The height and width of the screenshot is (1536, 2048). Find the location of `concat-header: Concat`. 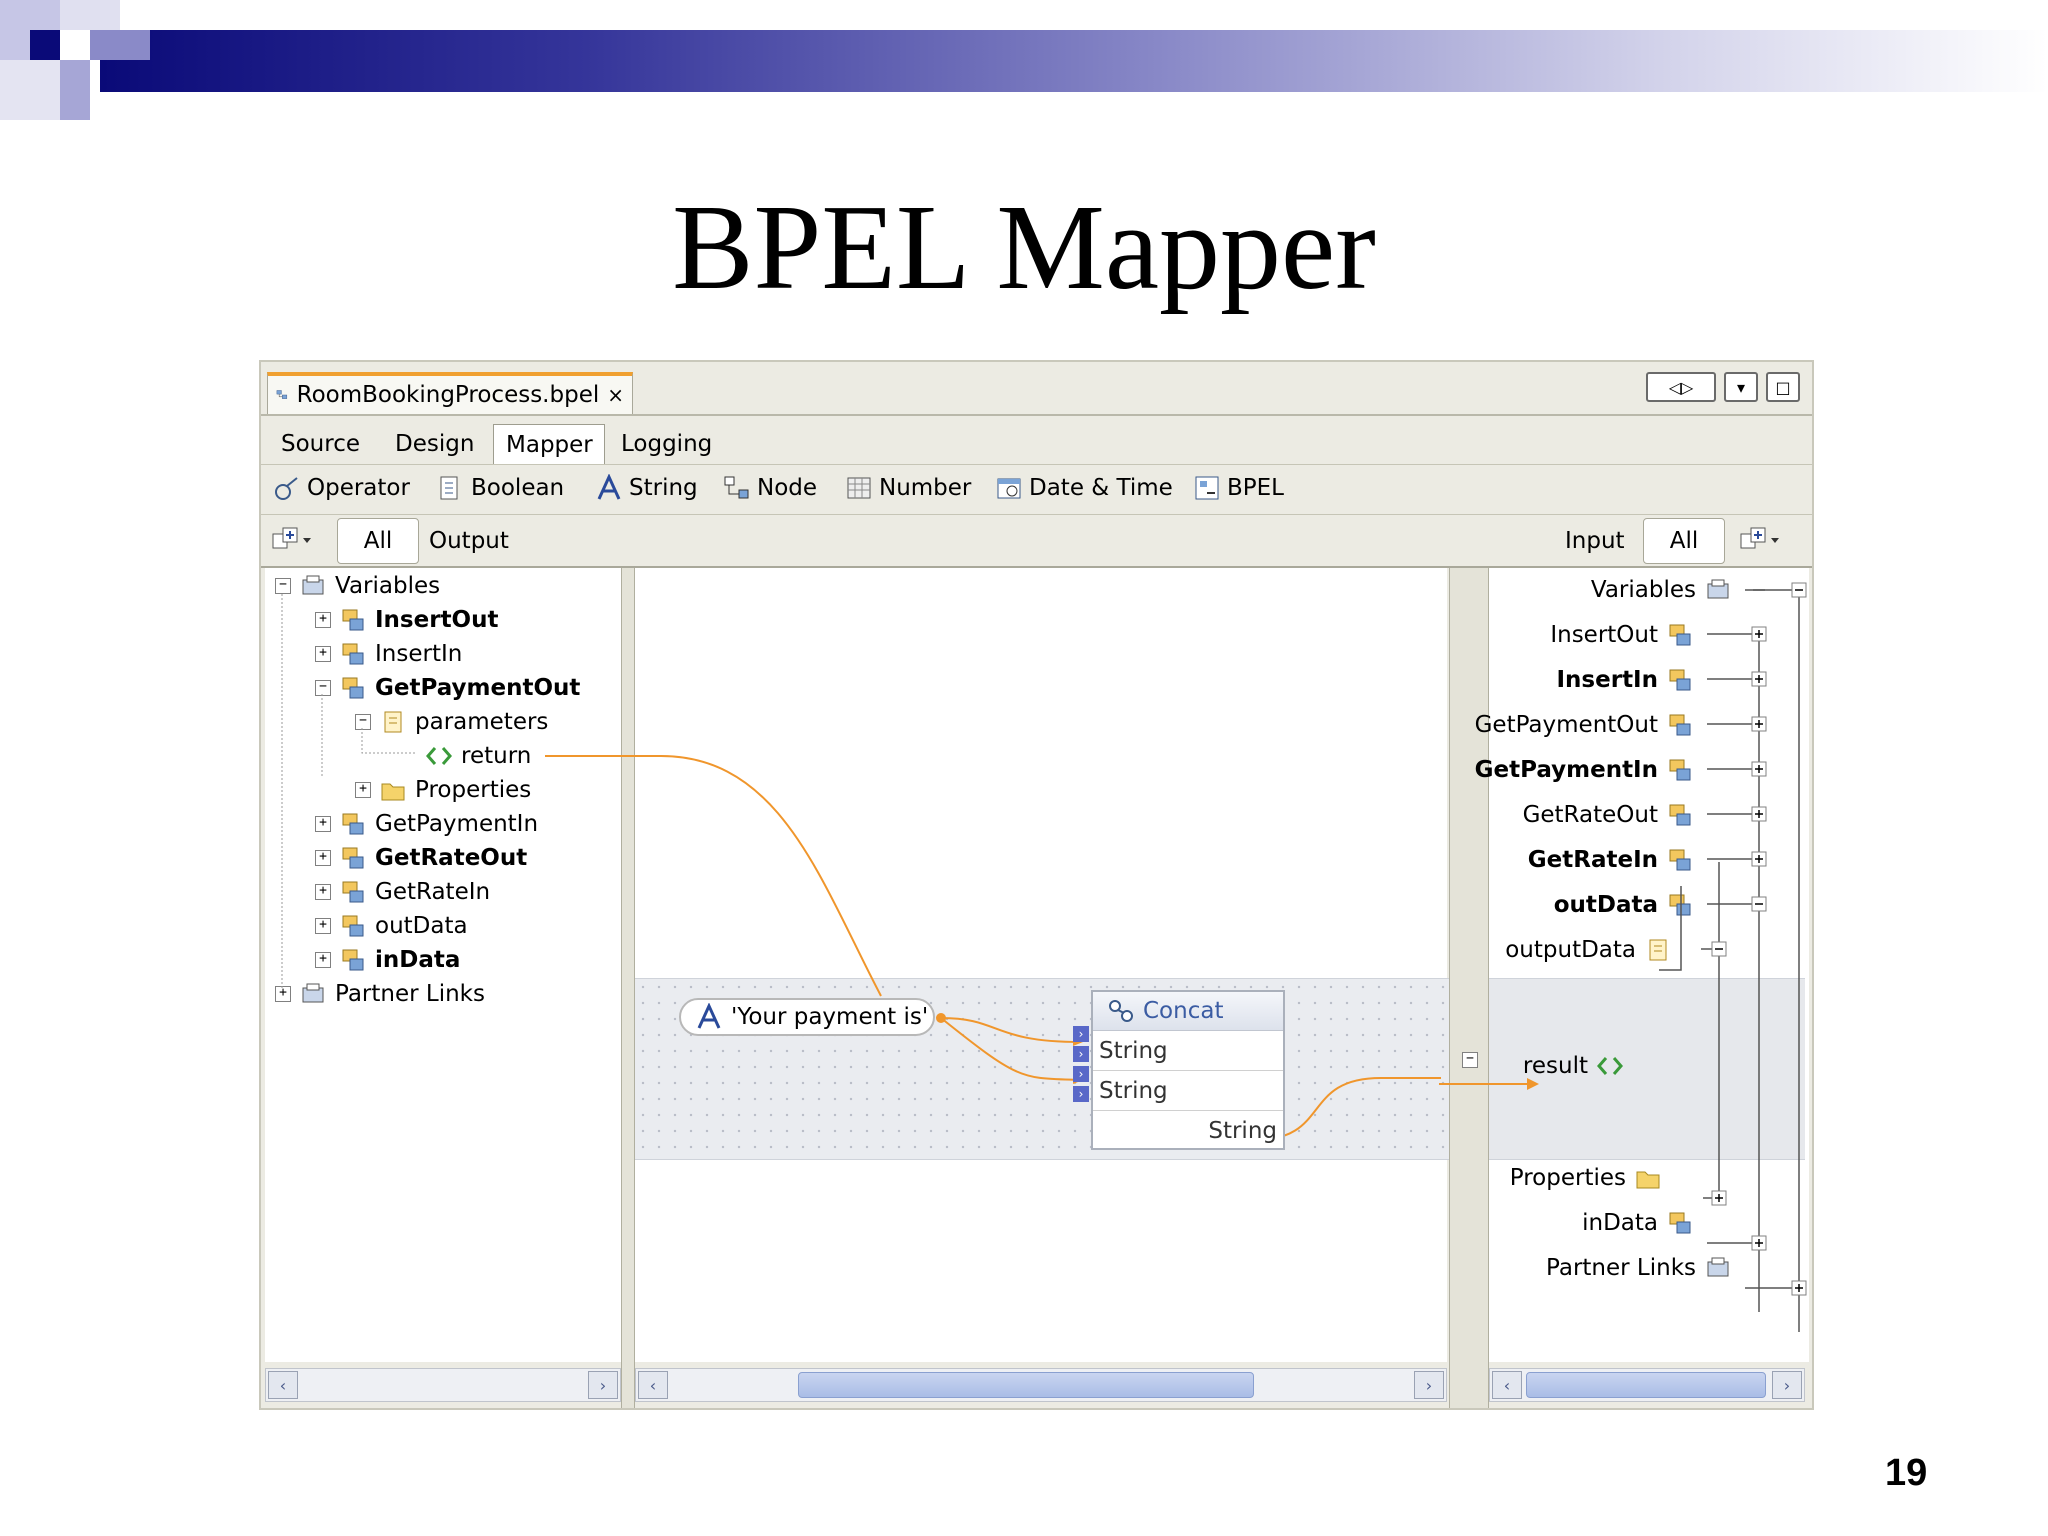

concat-header: Concat is located at coordinates (1188, 1011).